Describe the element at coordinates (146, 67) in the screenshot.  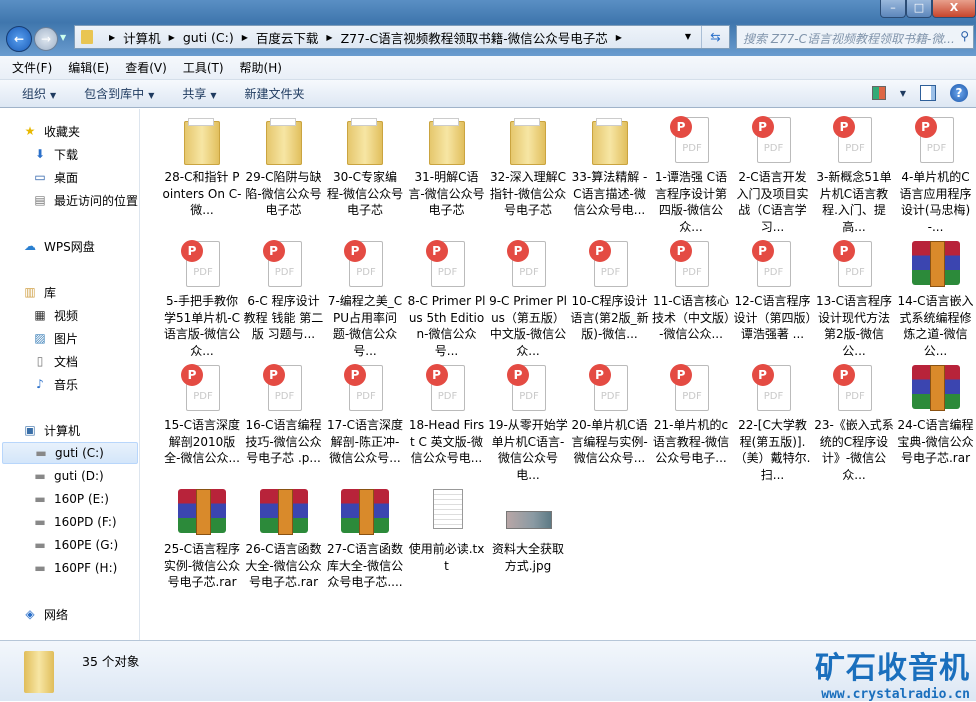
I see `menu-view: 查看(V)` at that location.